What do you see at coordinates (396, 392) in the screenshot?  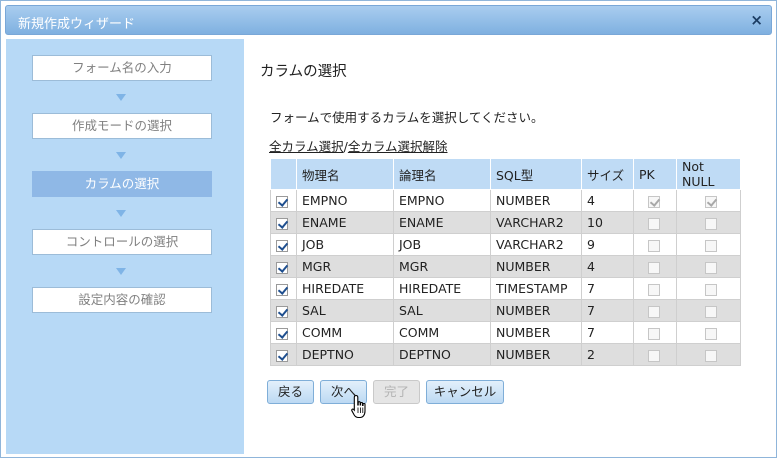 I see `finish-button: 完了` at bounding box center [396, 392].